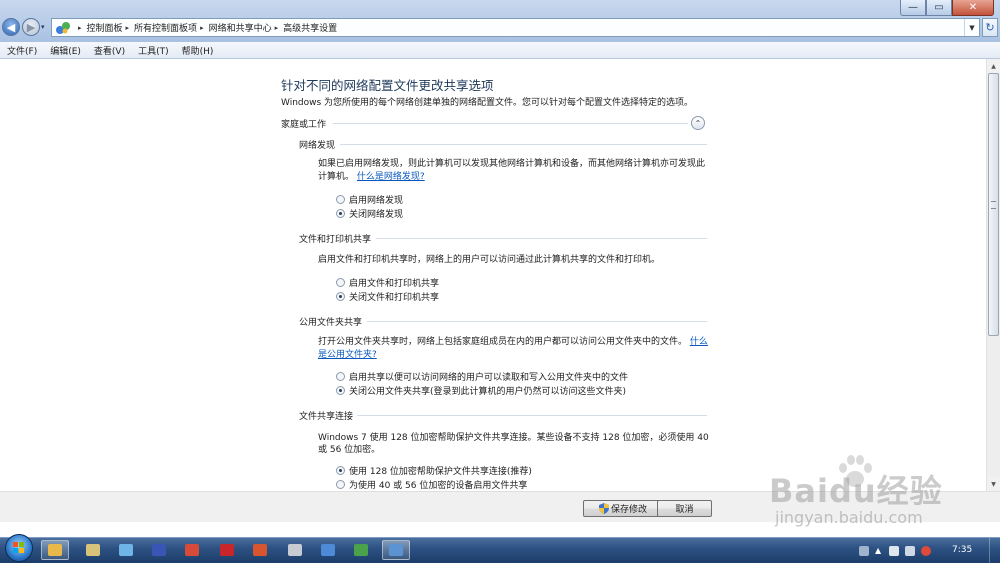 The width and height of the screenshot is (1000, 564). What do you see at coordinates (438, 486) in the screenshot?
I see `radio-label: 为使用 40 或 56 位加密的设备启用文件共享` at bounding box center [438, 486].